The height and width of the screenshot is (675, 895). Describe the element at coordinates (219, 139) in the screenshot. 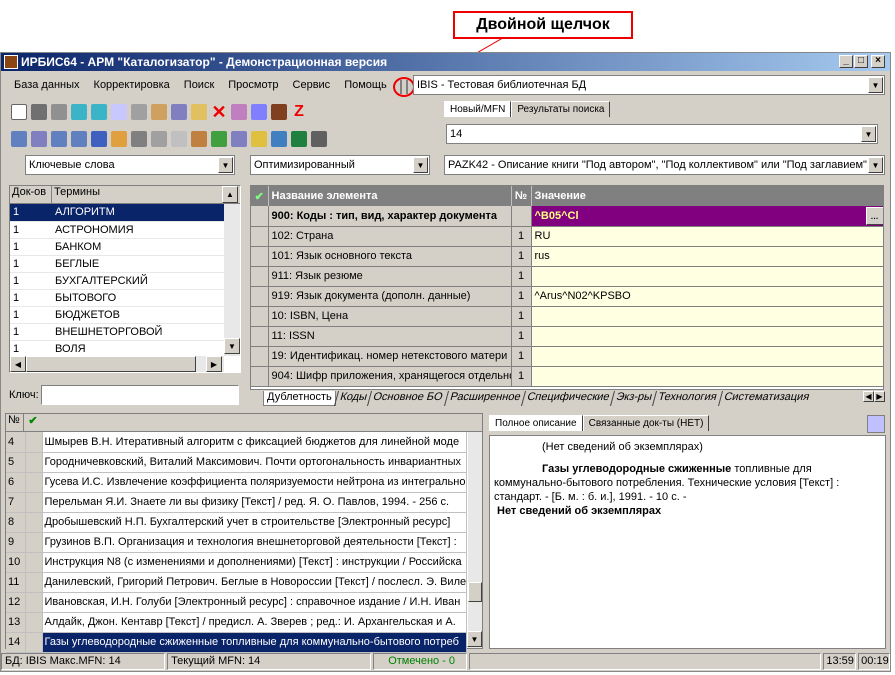

I see `forward-icon` at that location.